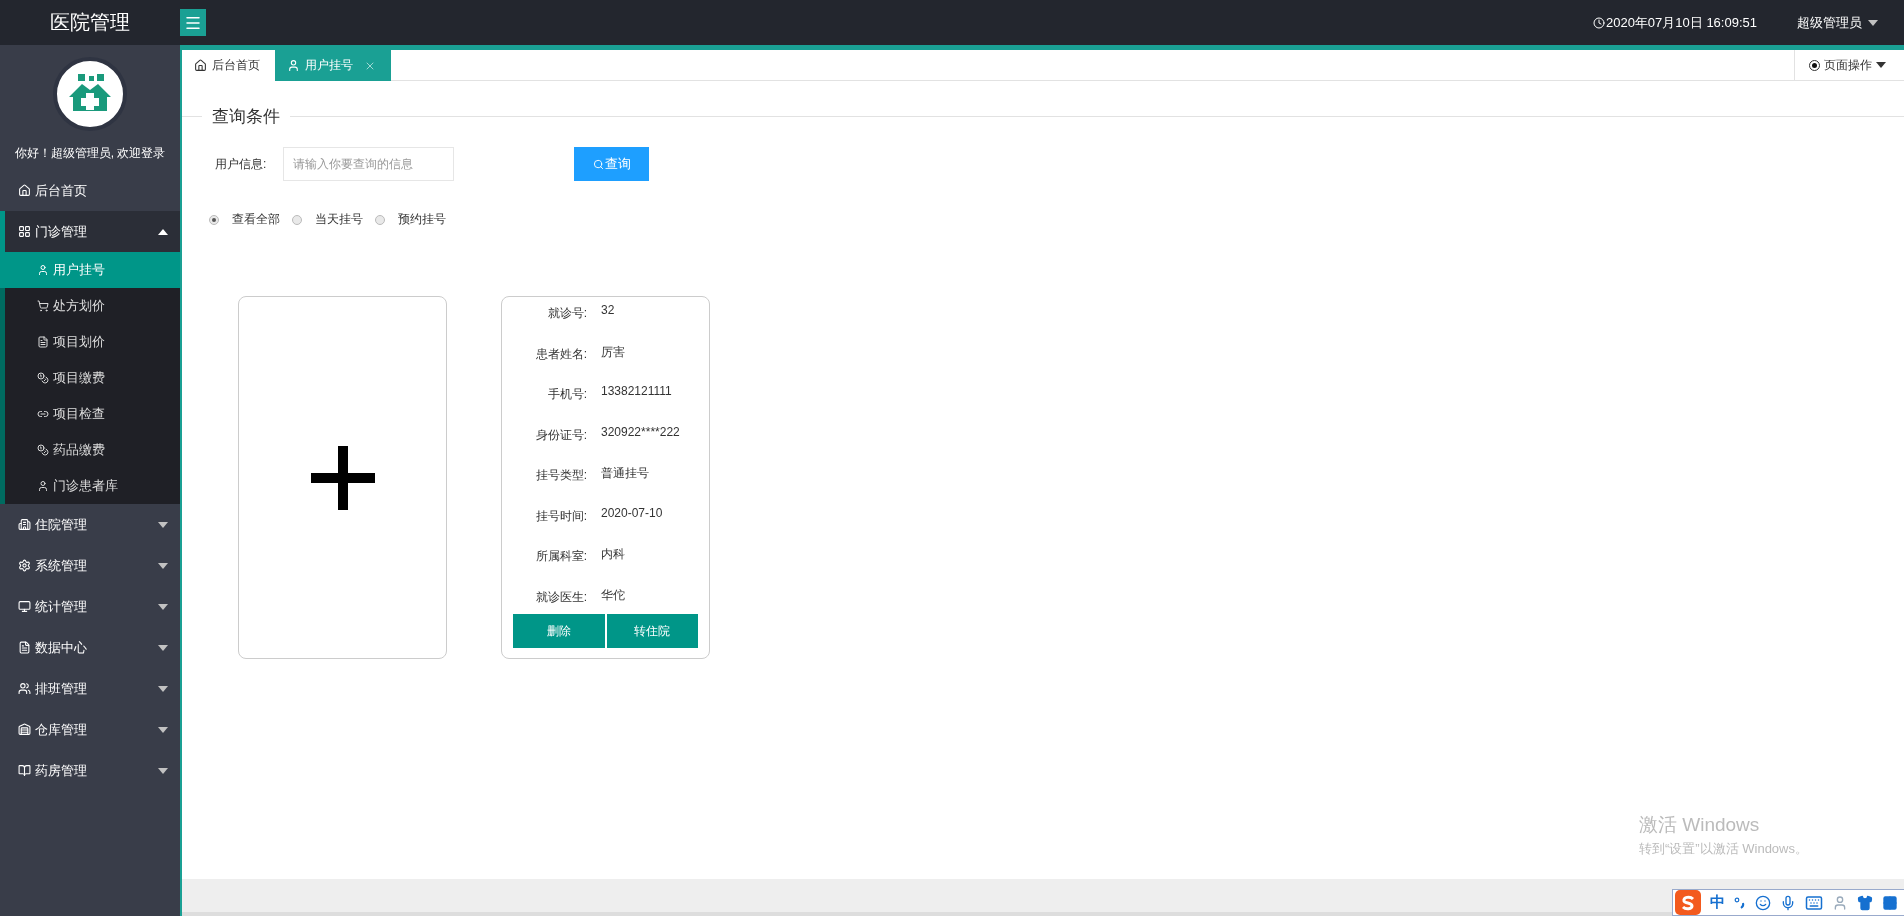 The width and height of the screenshot is (1904, 916). I want to click on clock-icon, so click(1598, 22).